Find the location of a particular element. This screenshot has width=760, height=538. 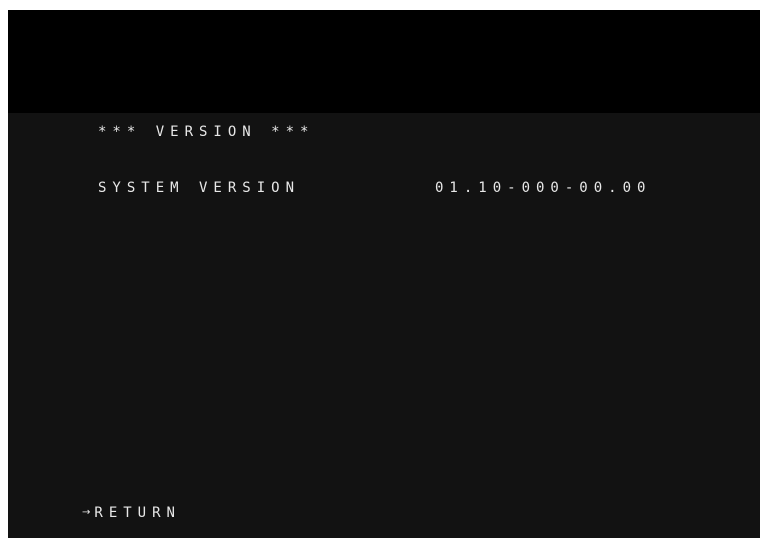

return-menu-item: → RETURN is located at coordinates (131, 513).